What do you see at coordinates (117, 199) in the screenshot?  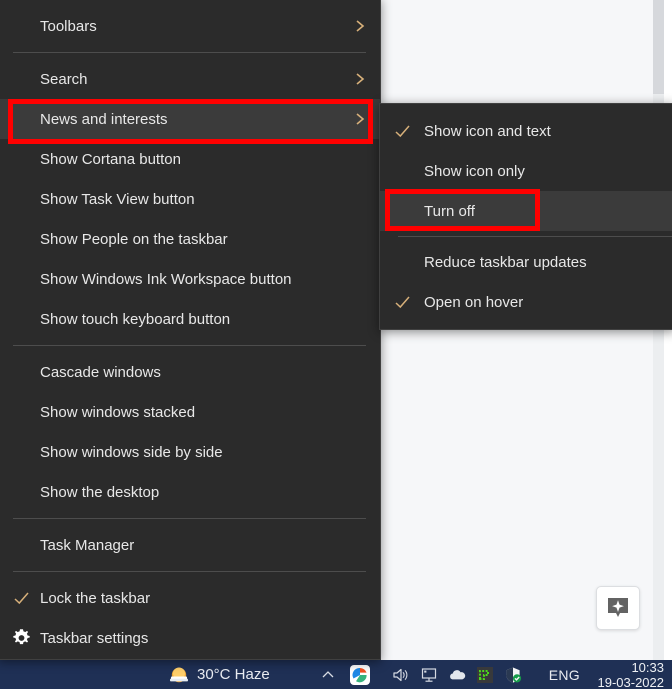 I see `menu-item-label: Show Task View button` at bounding box center [117, 199].